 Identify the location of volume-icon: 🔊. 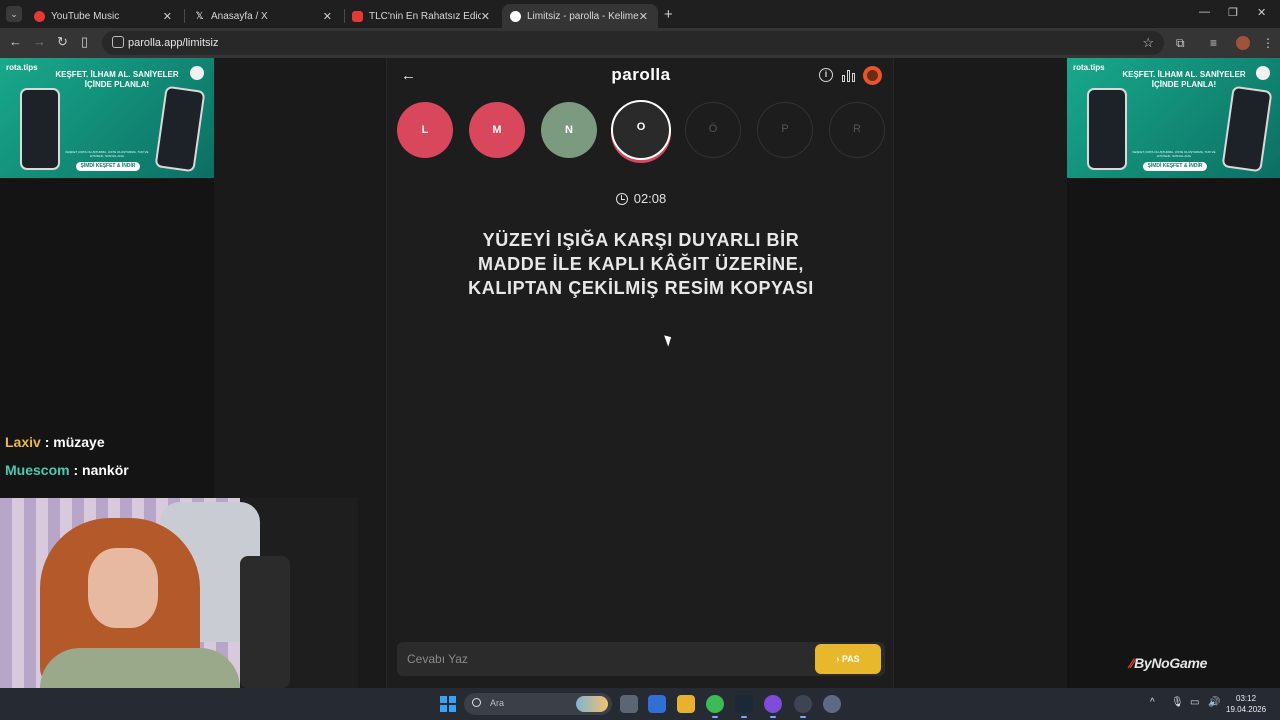
(1214, 702).